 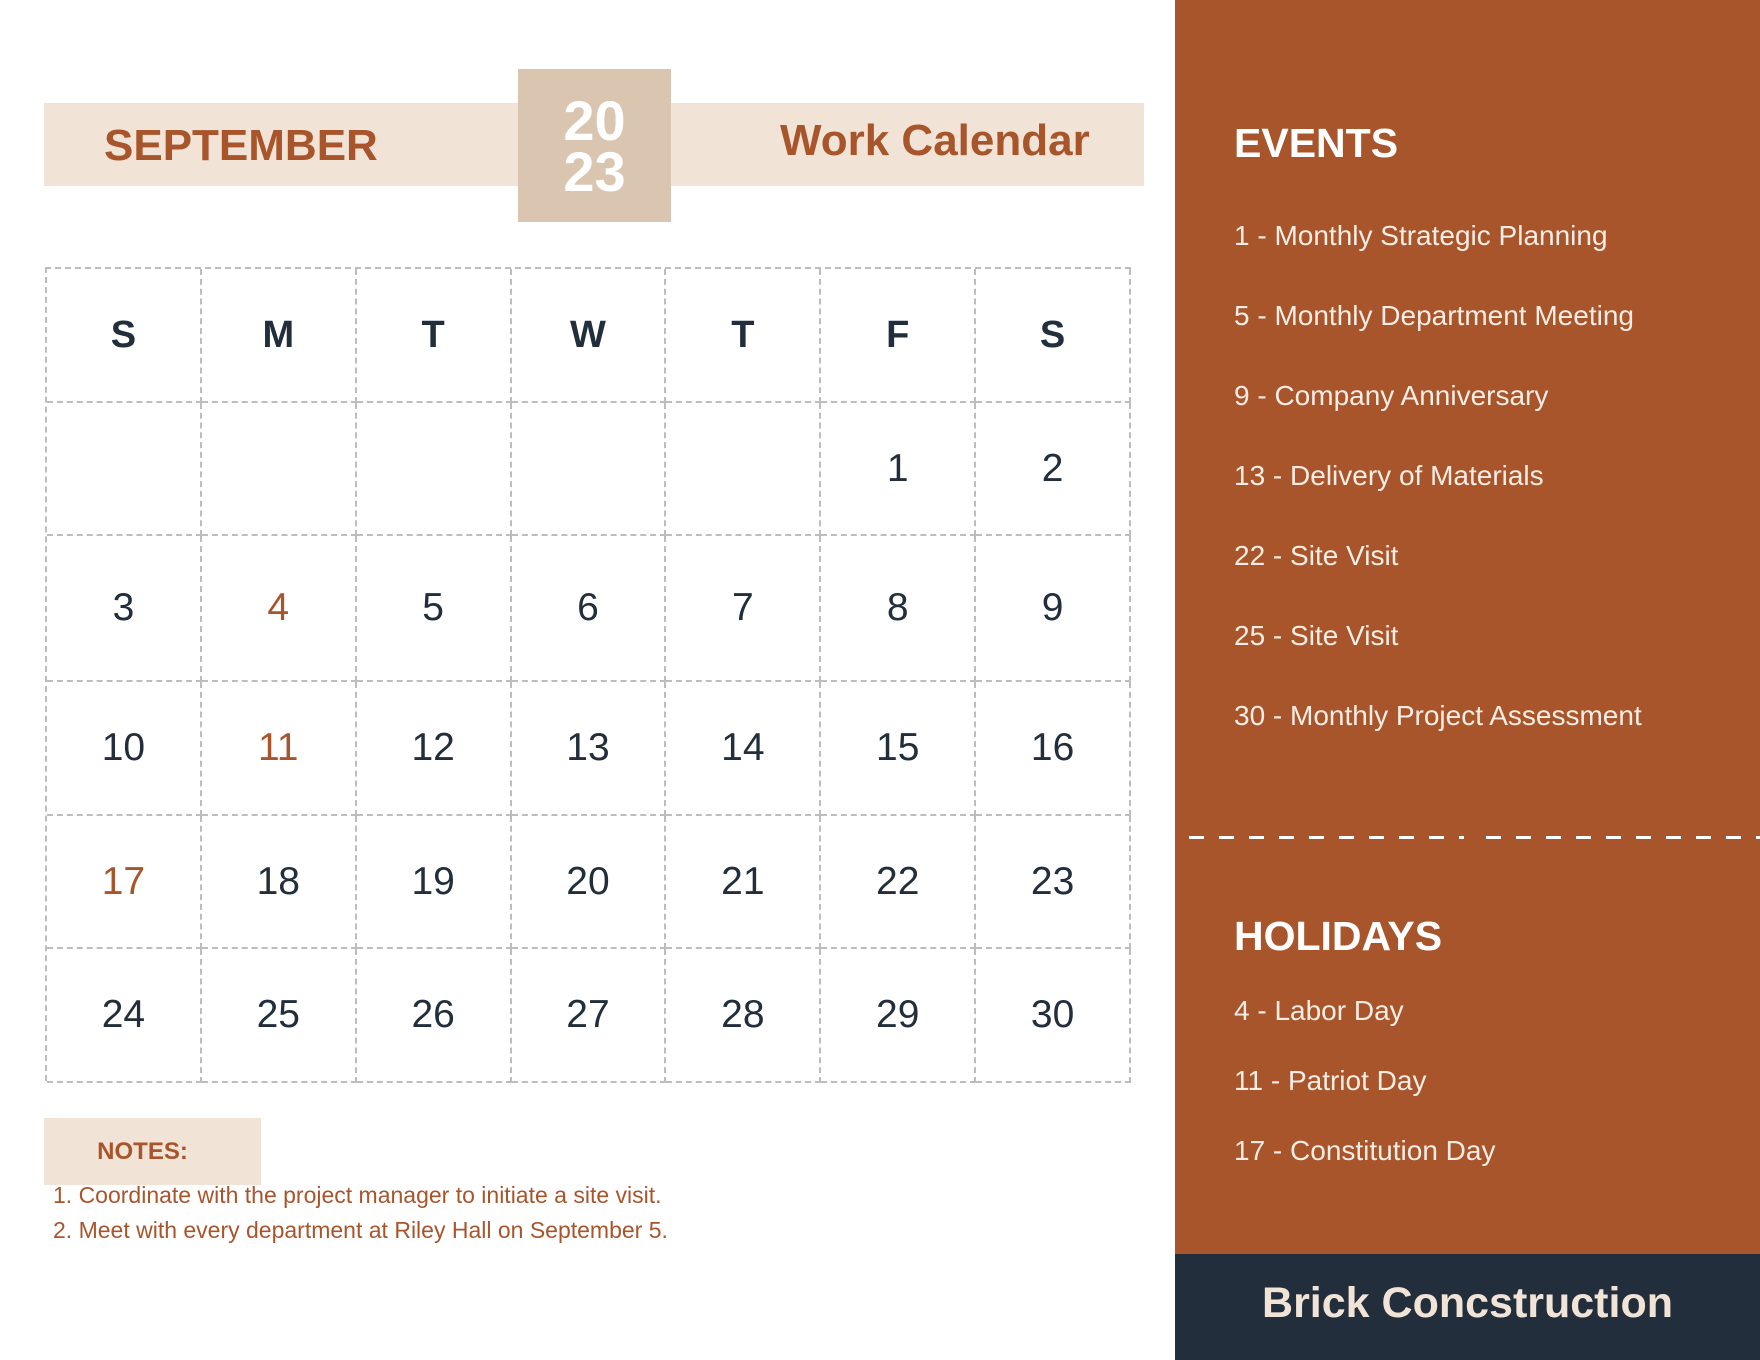 I want to click on day-cell: 17, so click(x=124, y=882).